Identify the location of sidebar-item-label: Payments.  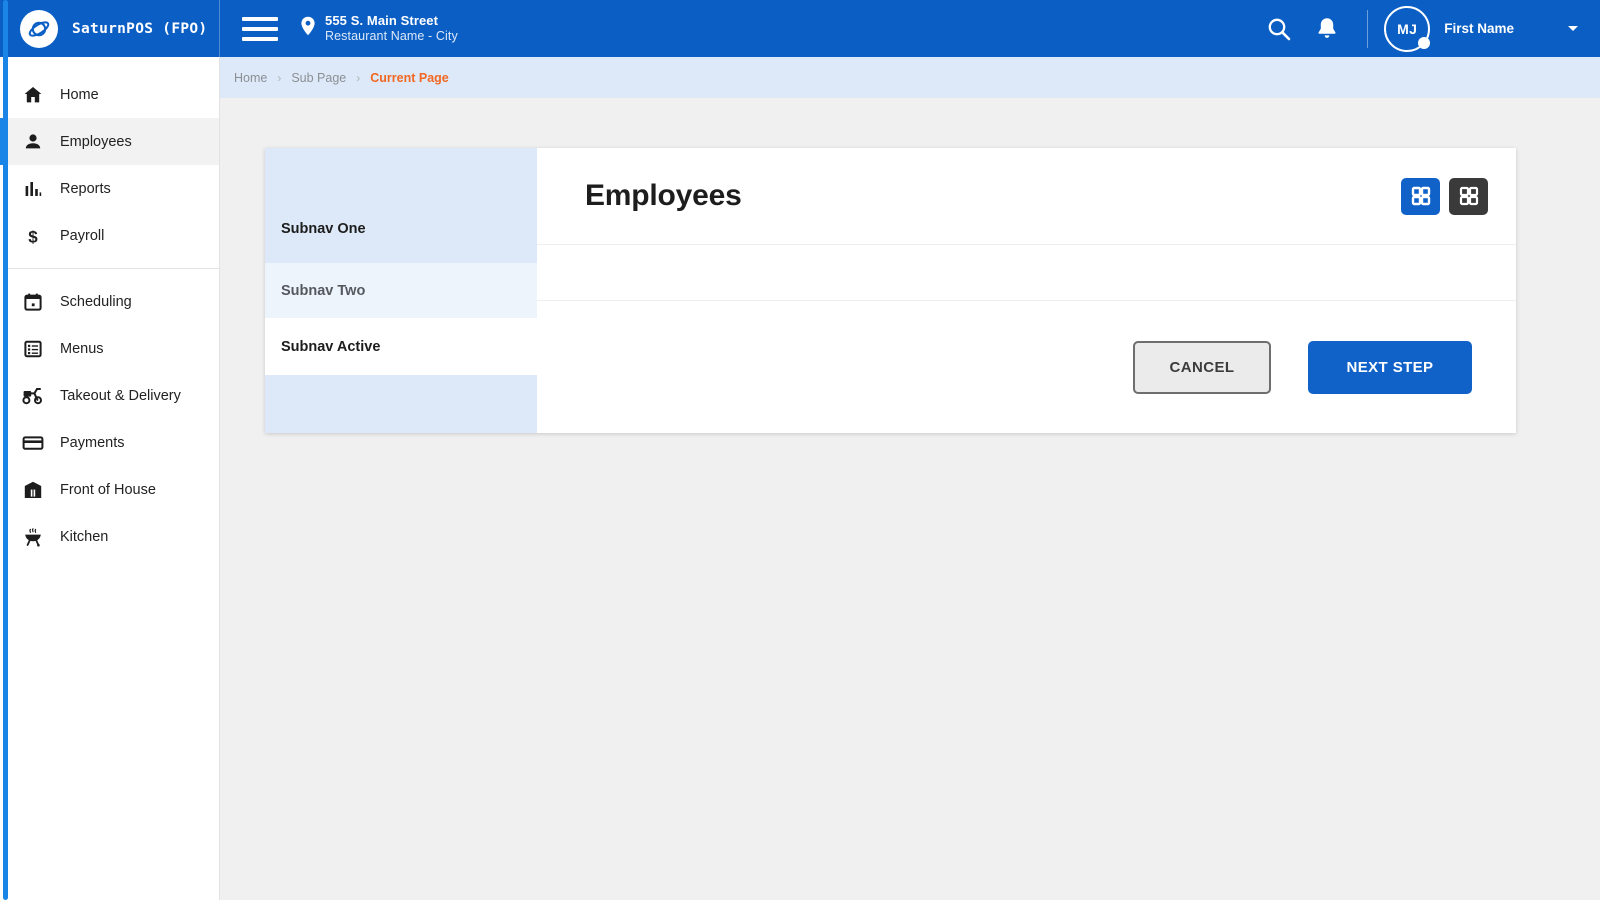
(92, 442).